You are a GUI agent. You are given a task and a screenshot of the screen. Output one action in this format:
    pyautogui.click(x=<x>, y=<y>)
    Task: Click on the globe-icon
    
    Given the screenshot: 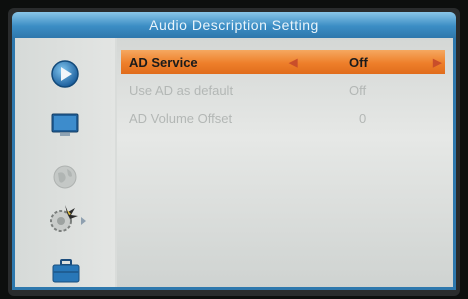 What is the action you would take?
    pyautogui.click(x=65, y=179)
    